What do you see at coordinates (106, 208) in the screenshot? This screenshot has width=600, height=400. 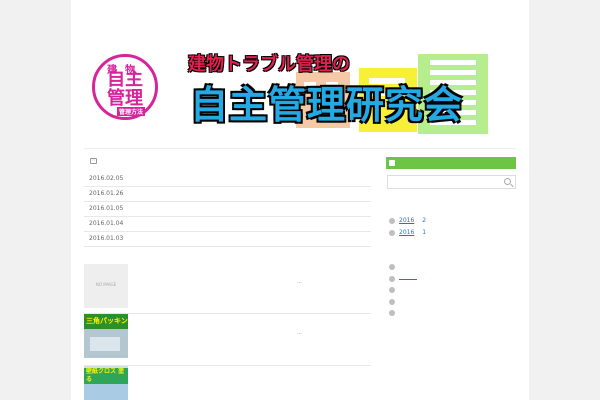 I see `post-date: 2016.01.05` at bounding box center [106, 208].